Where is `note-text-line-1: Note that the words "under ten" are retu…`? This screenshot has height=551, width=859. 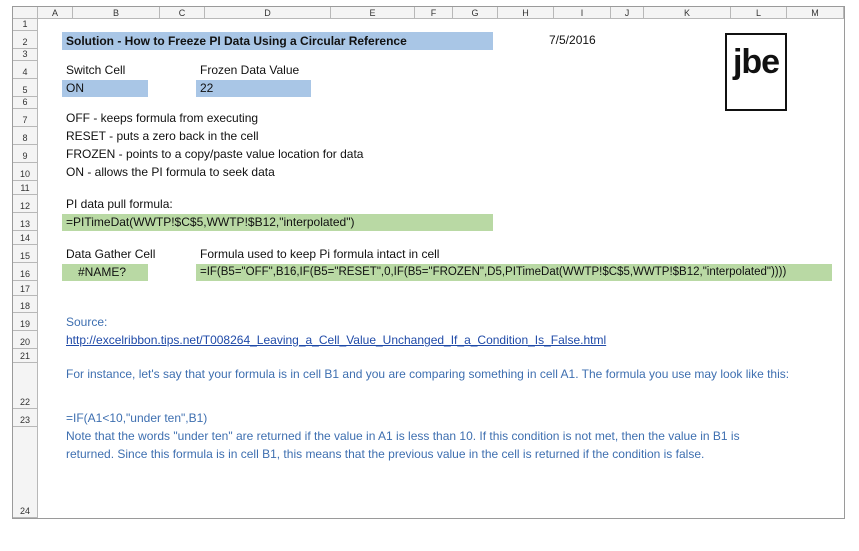
note-text-line-1: Note that the words "under ten" are retu… is located at coordinates (453, 436).